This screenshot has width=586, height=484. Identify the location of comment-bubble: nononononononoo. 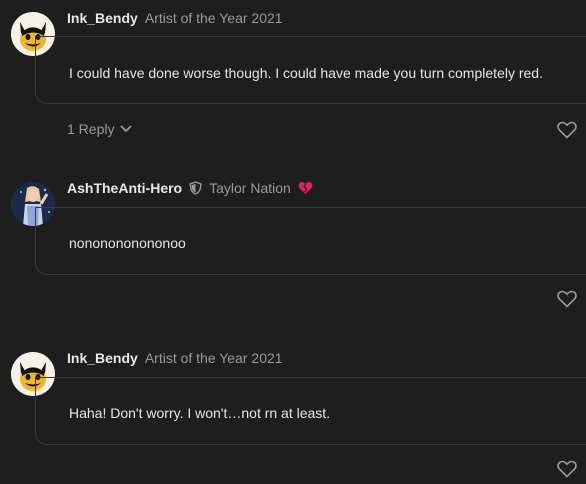
(310, 241).